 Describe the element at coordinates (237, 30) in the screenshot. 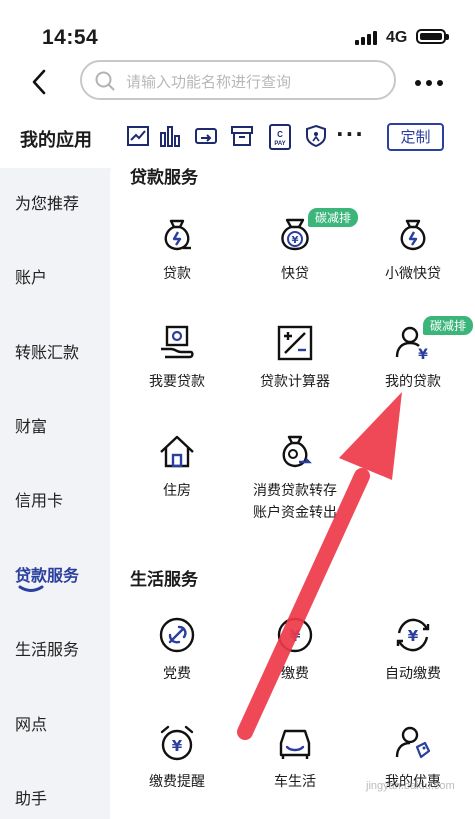

I see `status-bar: 14:54 4G` at that location.